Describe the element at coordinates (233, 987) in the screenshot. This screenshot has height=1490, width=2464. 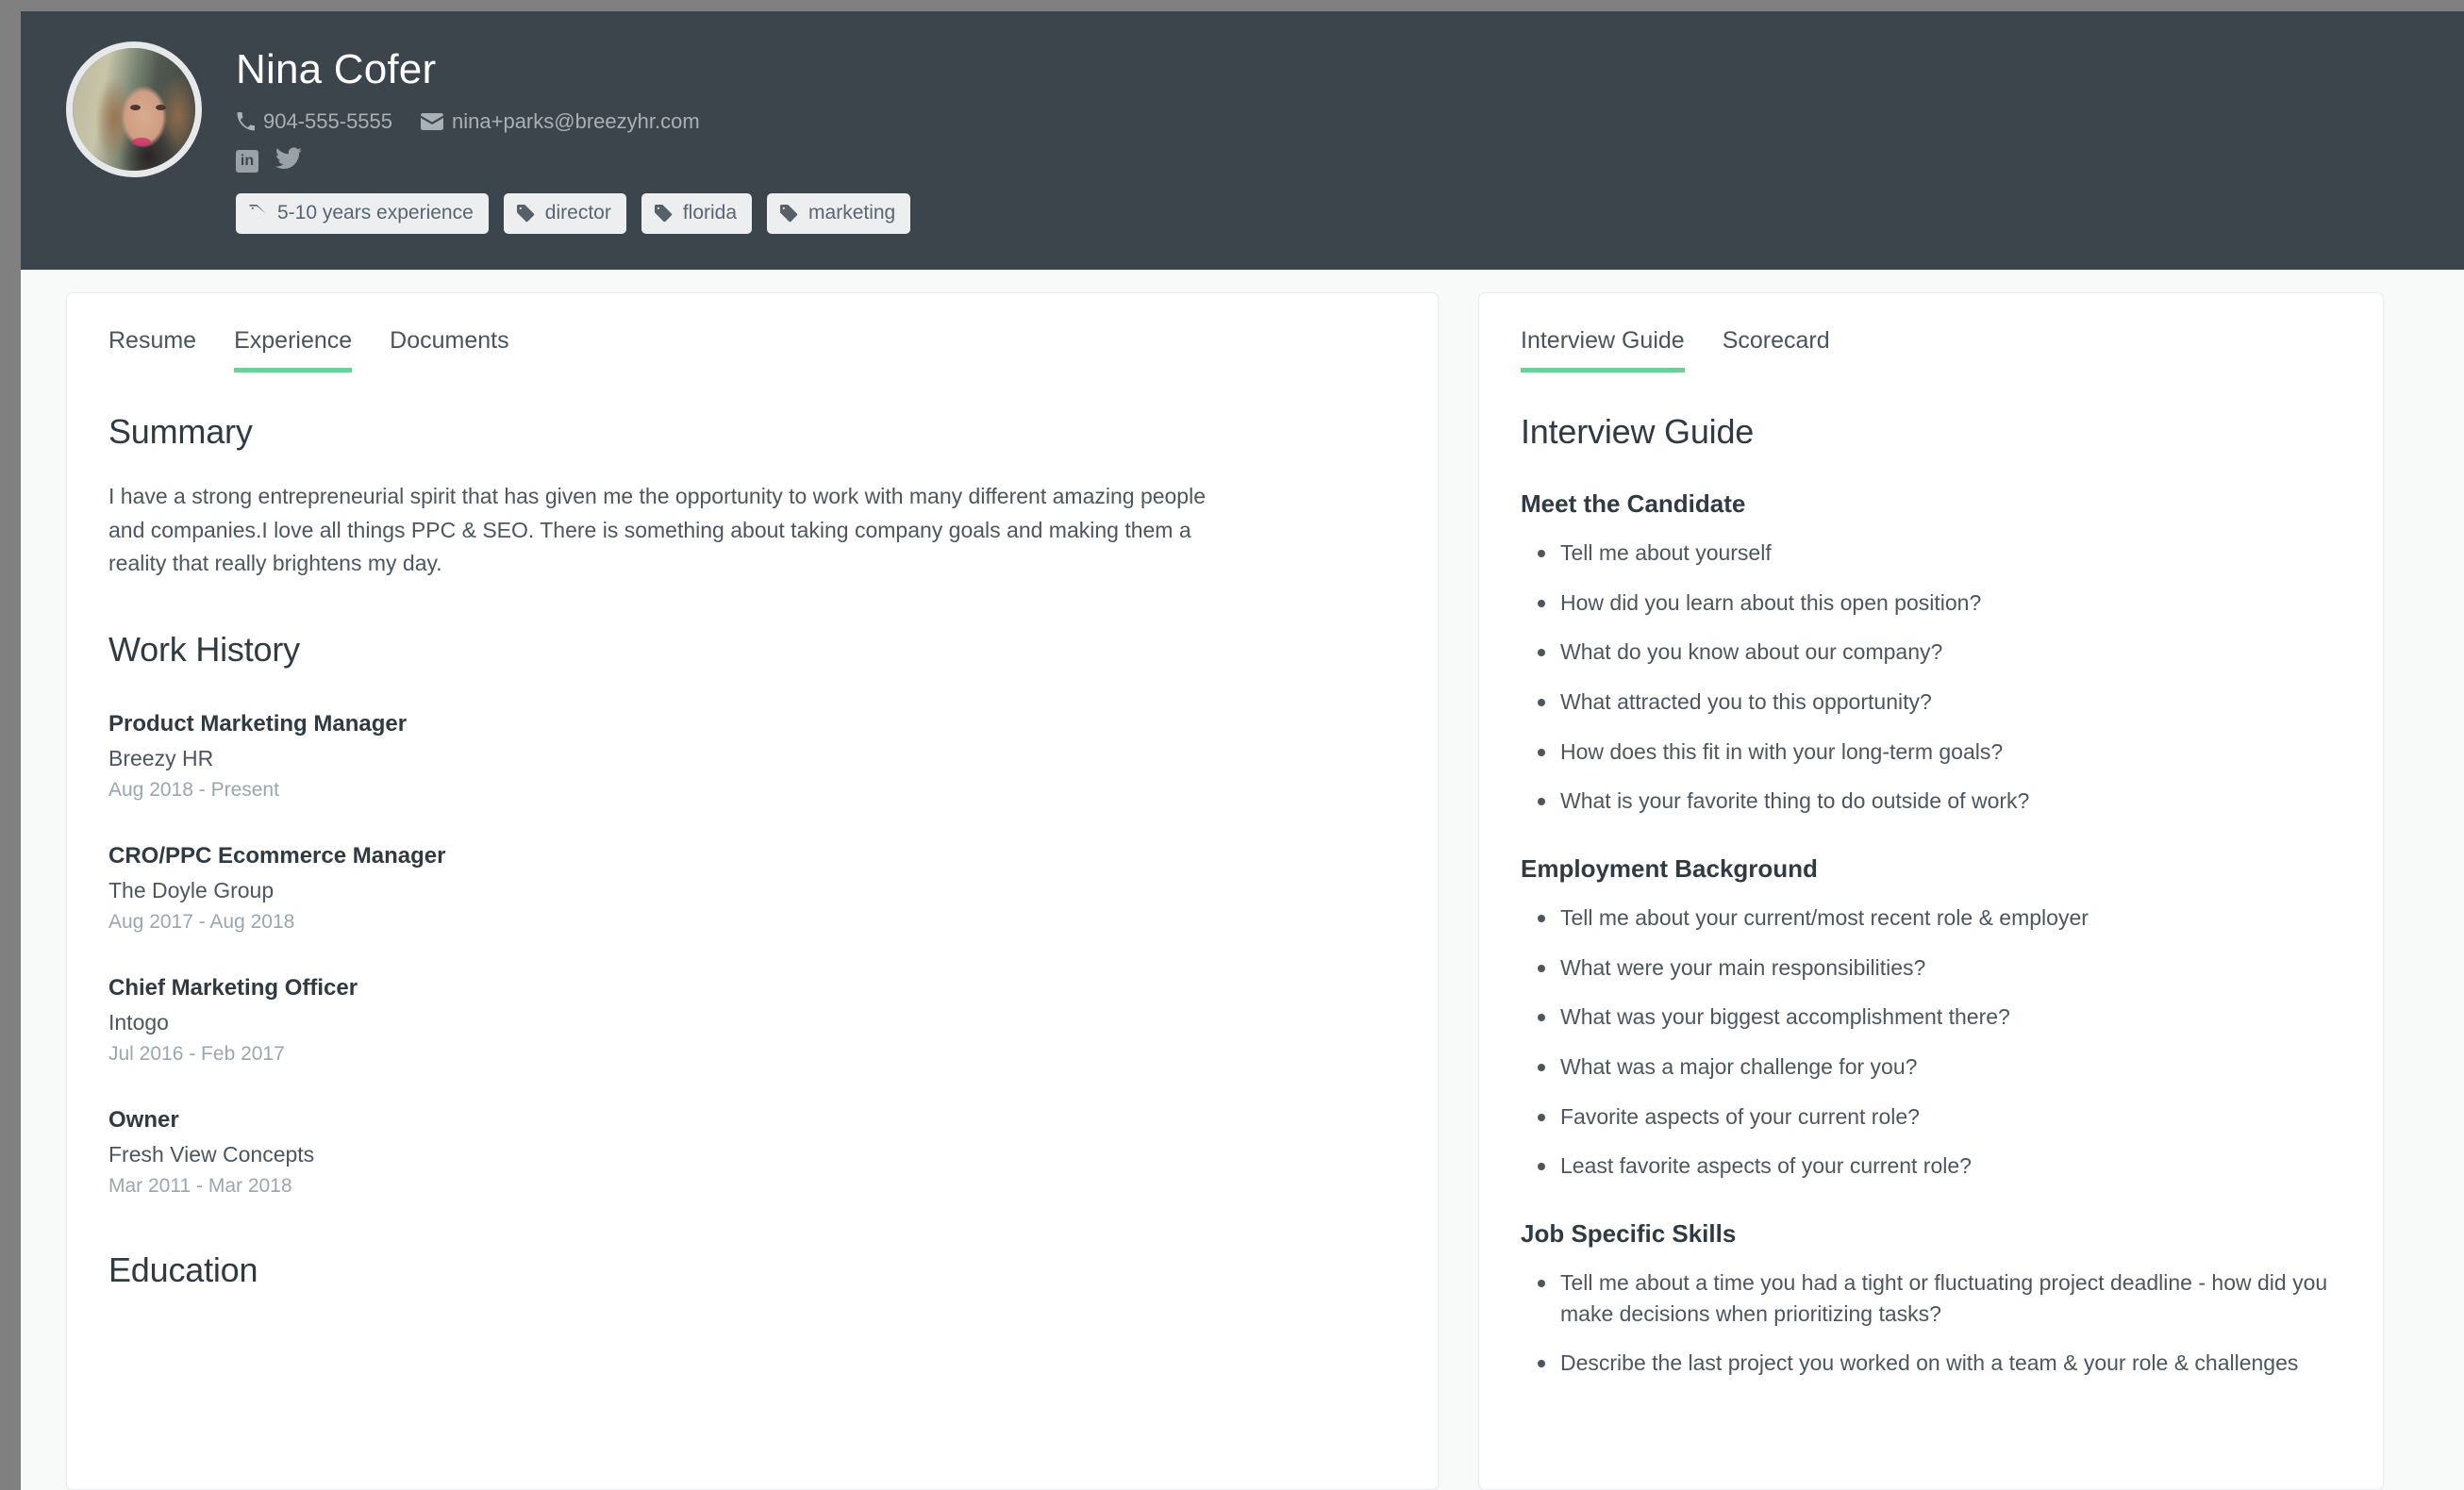
I see `work-title: Chief Marketing Officer` at that location.